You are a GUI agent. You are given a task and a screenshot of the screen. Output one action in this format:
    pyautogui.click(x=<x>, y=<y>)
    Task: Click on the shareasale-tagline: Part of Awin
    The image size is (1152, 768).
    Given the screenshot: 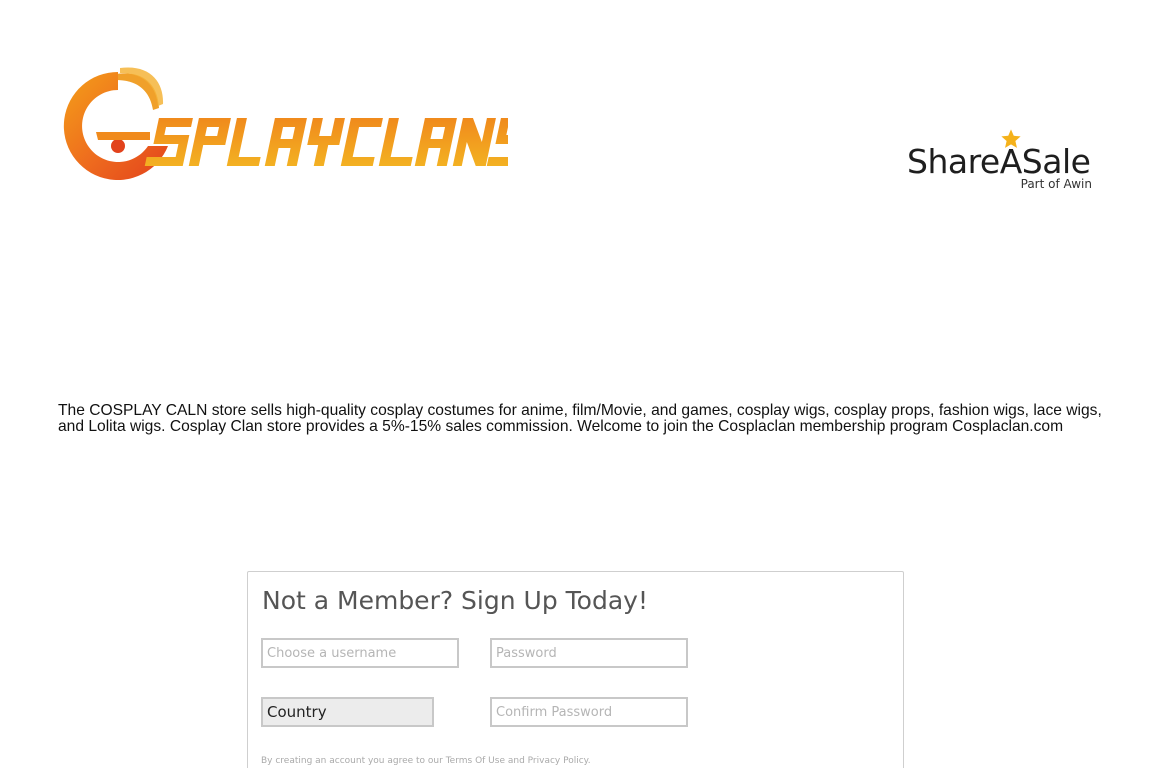 What is the action you would take?
    pyautogui.click(x=1056, y=184)
    